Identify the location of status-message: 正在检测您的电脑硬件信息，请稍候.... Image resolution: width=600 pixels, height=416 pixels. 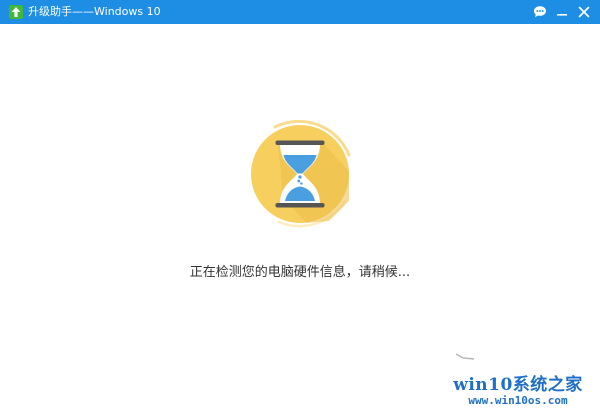
(300, 272).